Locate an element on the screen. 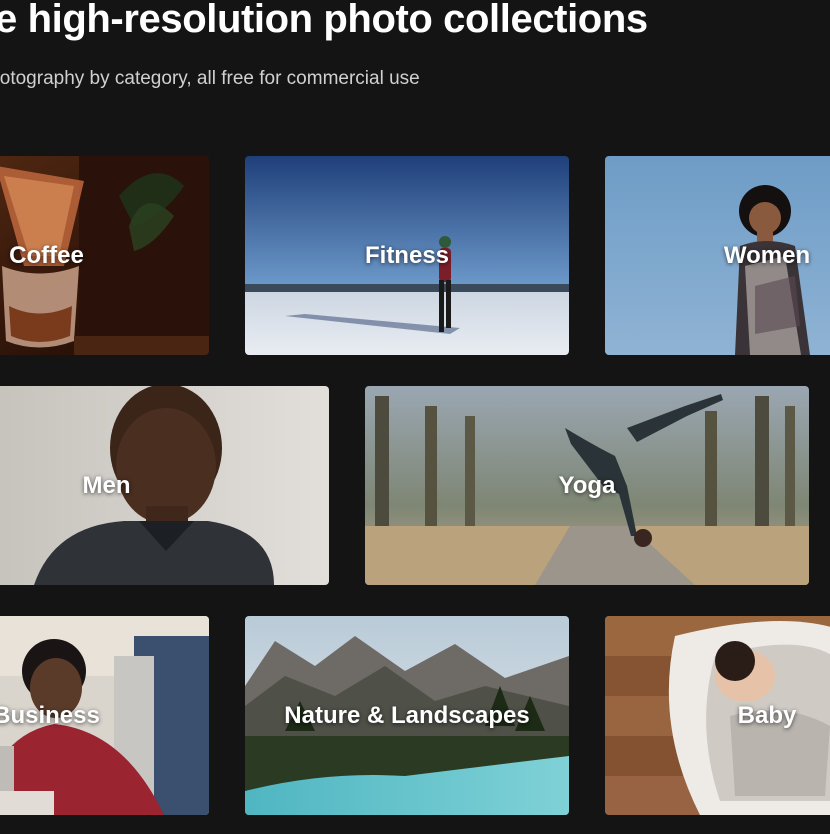 This screenshot has height=834, width=830. collection-card-fitness: Fitness is located at coordinates (407, 255).